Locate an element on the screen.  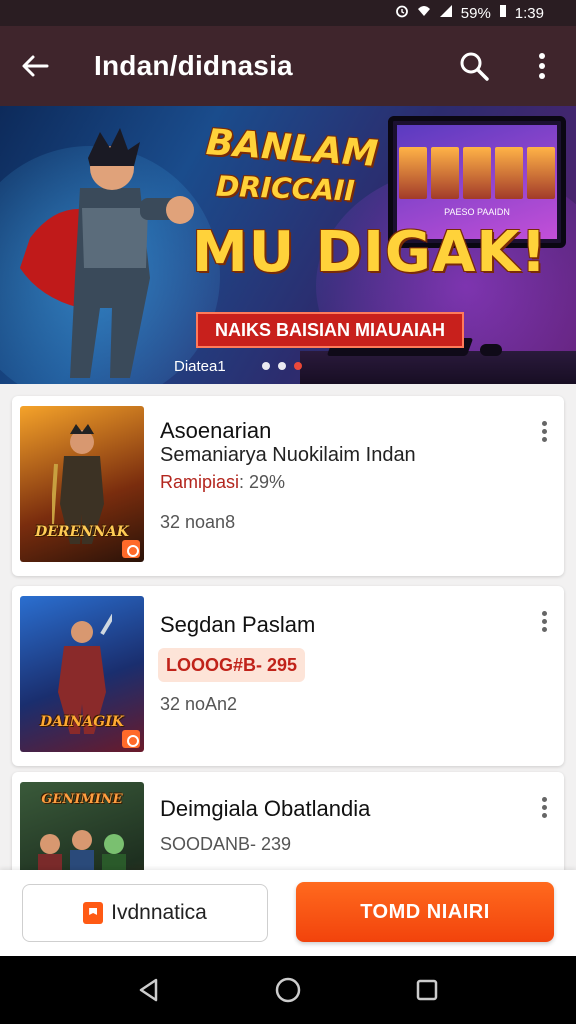
thumbnail-title: DERENNAK is located at coordinates (82, 532).